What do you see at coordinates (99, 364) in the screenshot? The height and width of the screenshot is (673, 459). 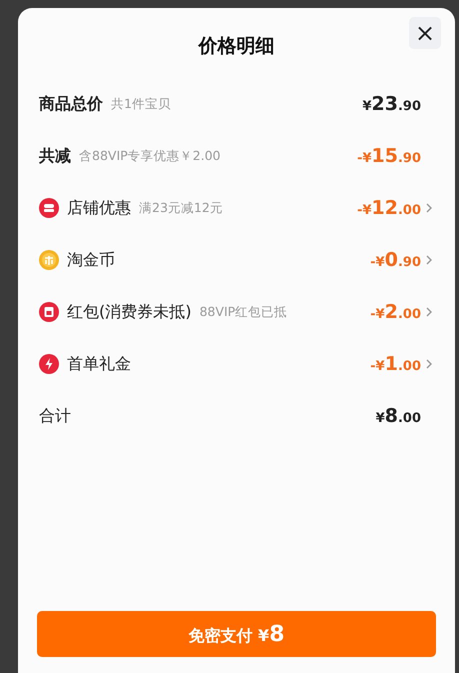 I see `row-label: 首单礼金` at bounding box center [99, 364].